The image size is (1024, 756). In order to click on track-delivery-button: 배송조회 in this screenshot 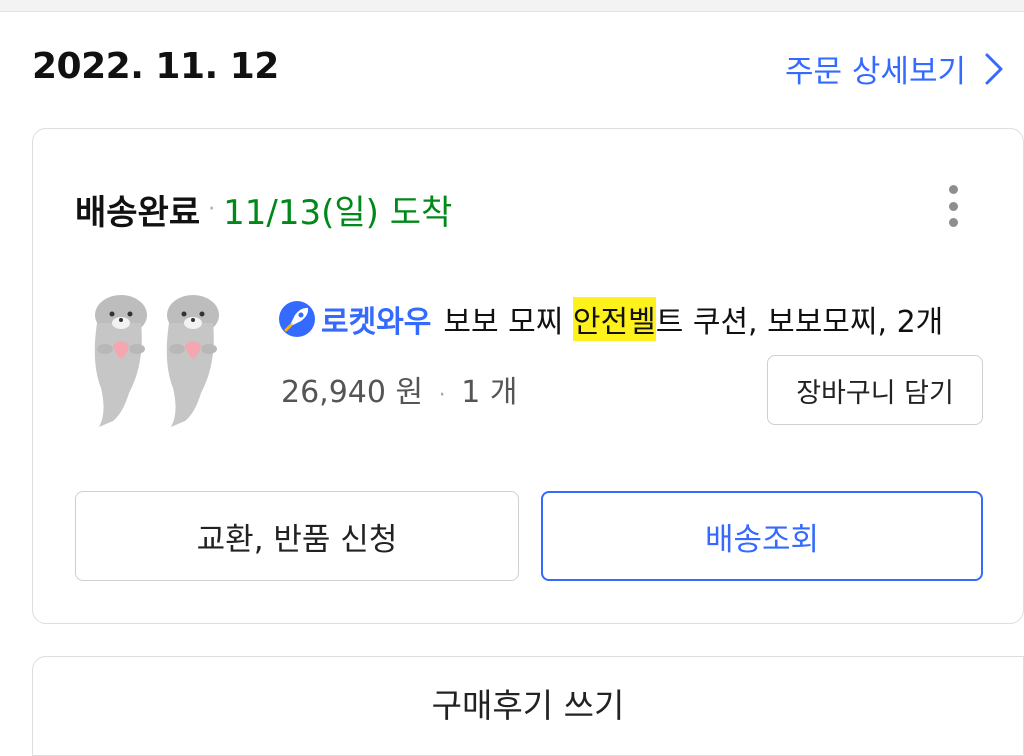, I will do `click(762, 536)`.